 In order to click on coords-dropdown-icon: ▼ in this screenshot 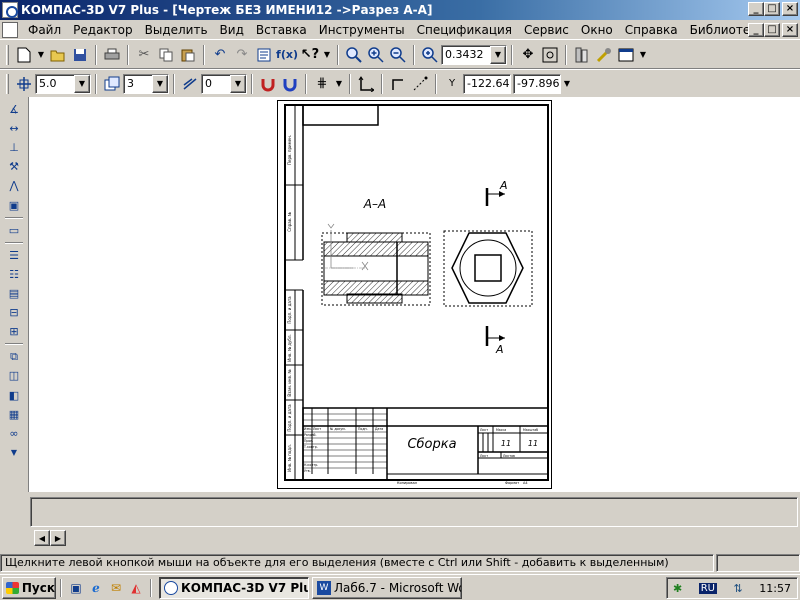, I will do `click(567, 84)`.